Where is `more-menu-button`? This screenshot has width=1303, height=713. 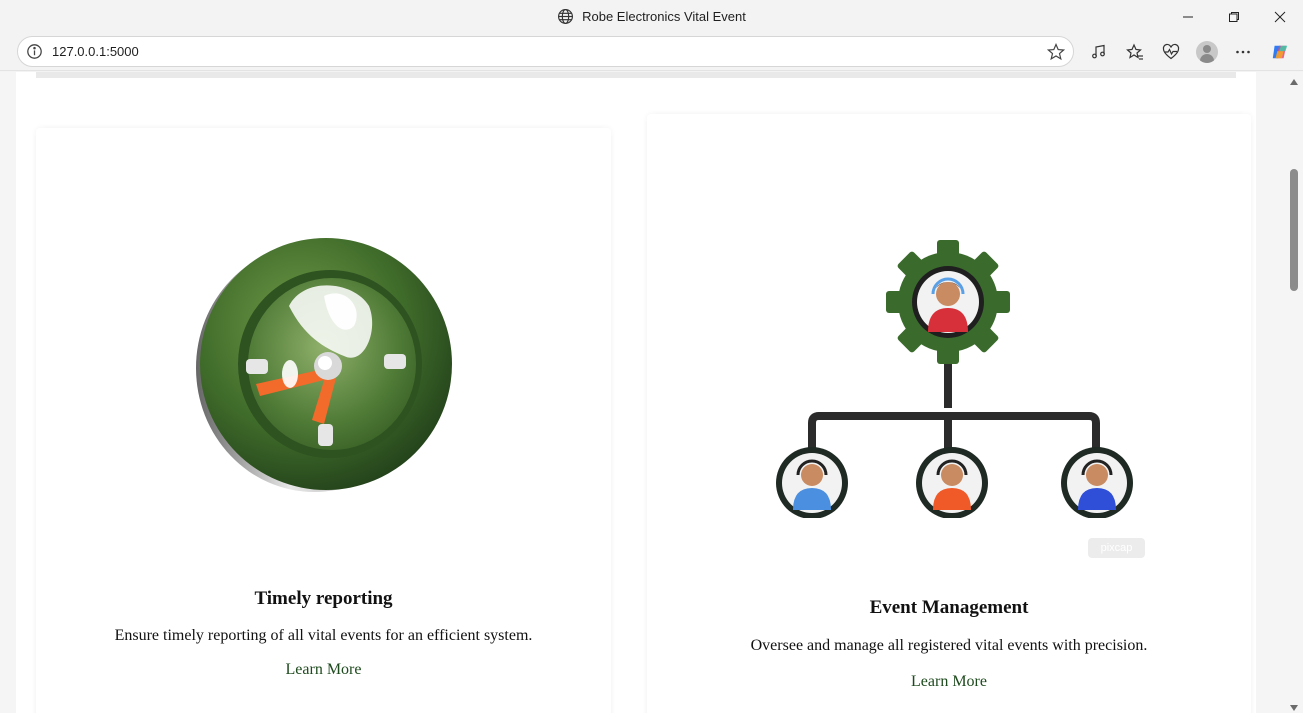 more-menu-button is located at coordinates (1243, 52).